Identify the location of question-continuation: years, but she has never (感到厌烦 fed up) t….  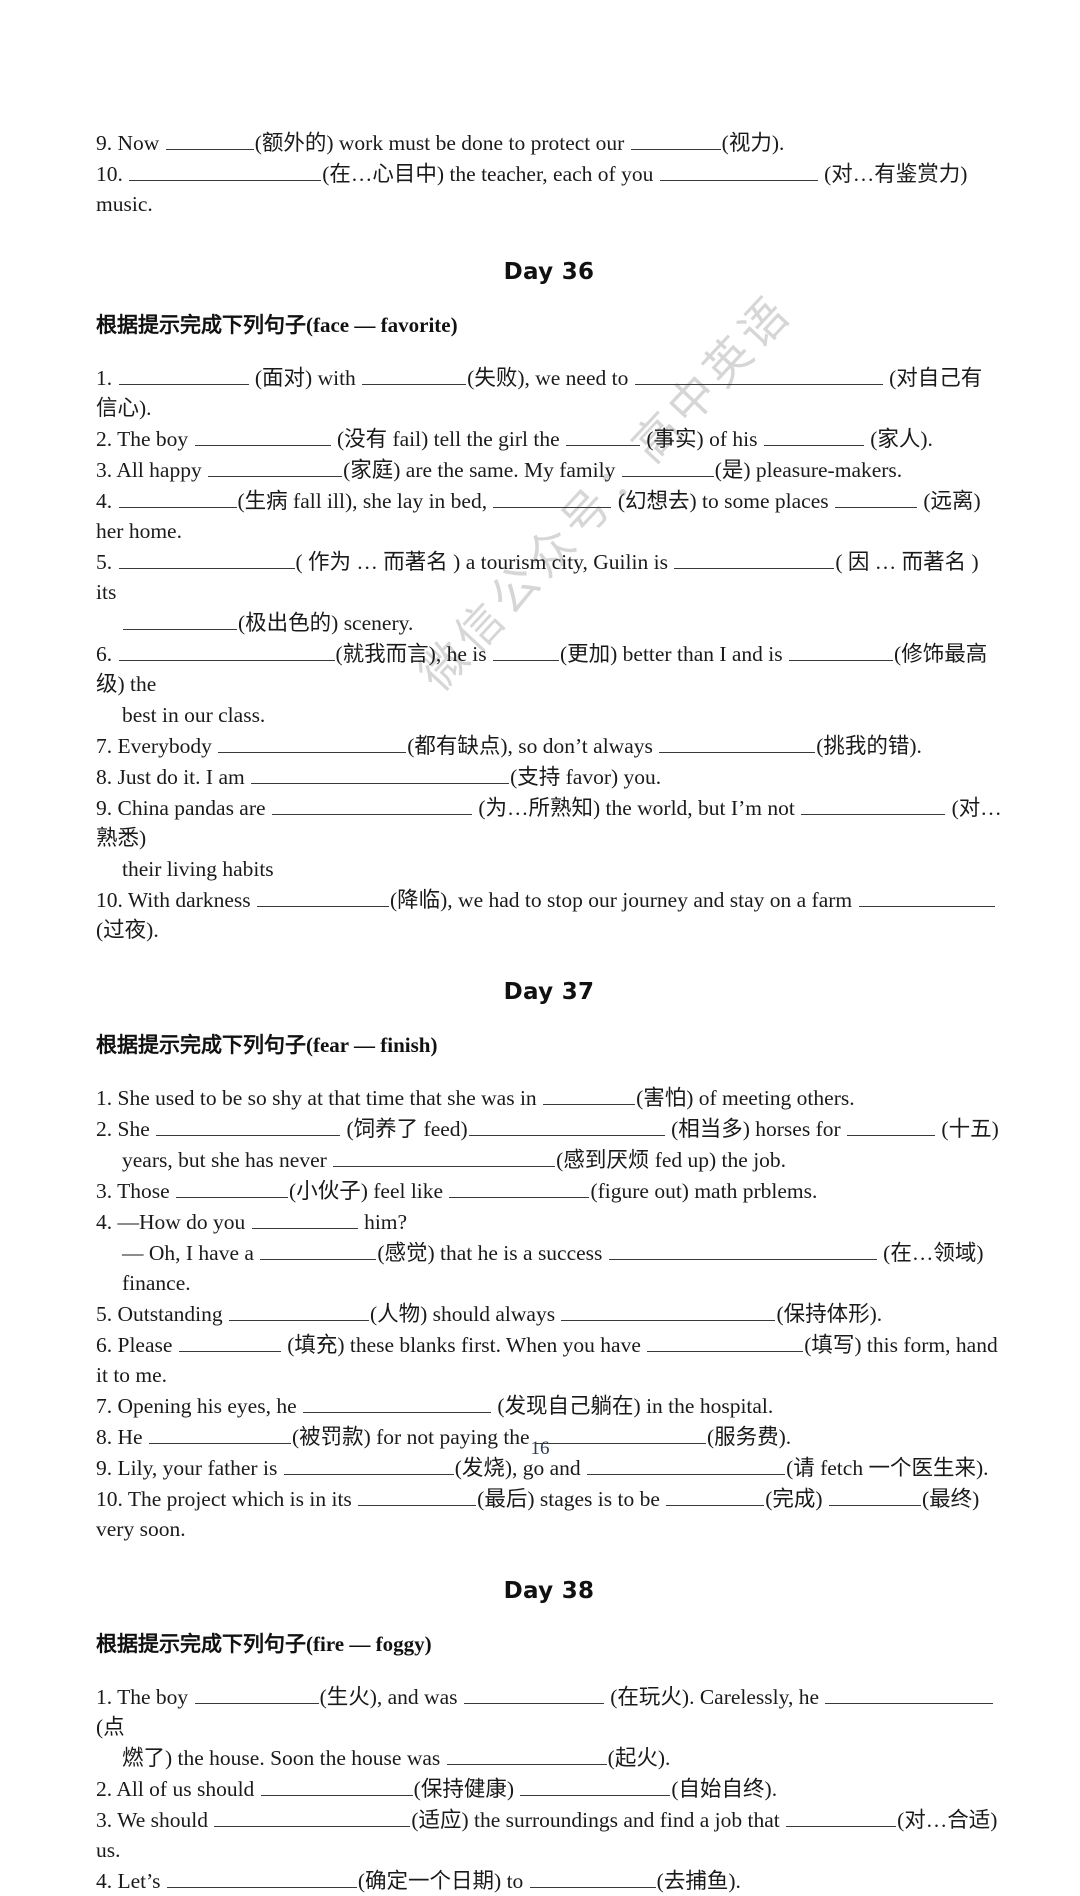
(549, 1160).